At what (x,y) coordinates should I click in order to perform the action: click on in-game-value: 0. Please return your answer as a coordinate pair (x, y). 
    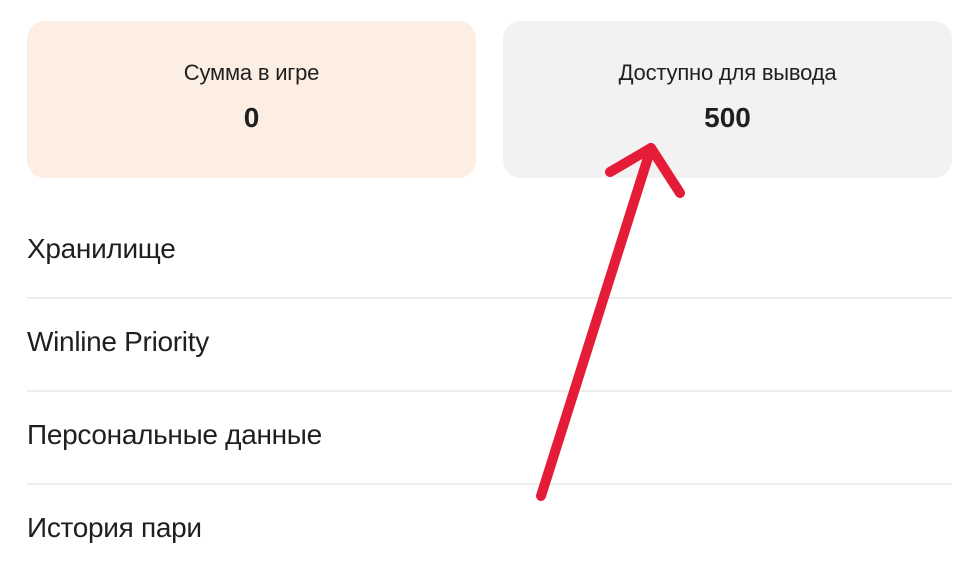
    Looking at the image, I should click on (251, 117).